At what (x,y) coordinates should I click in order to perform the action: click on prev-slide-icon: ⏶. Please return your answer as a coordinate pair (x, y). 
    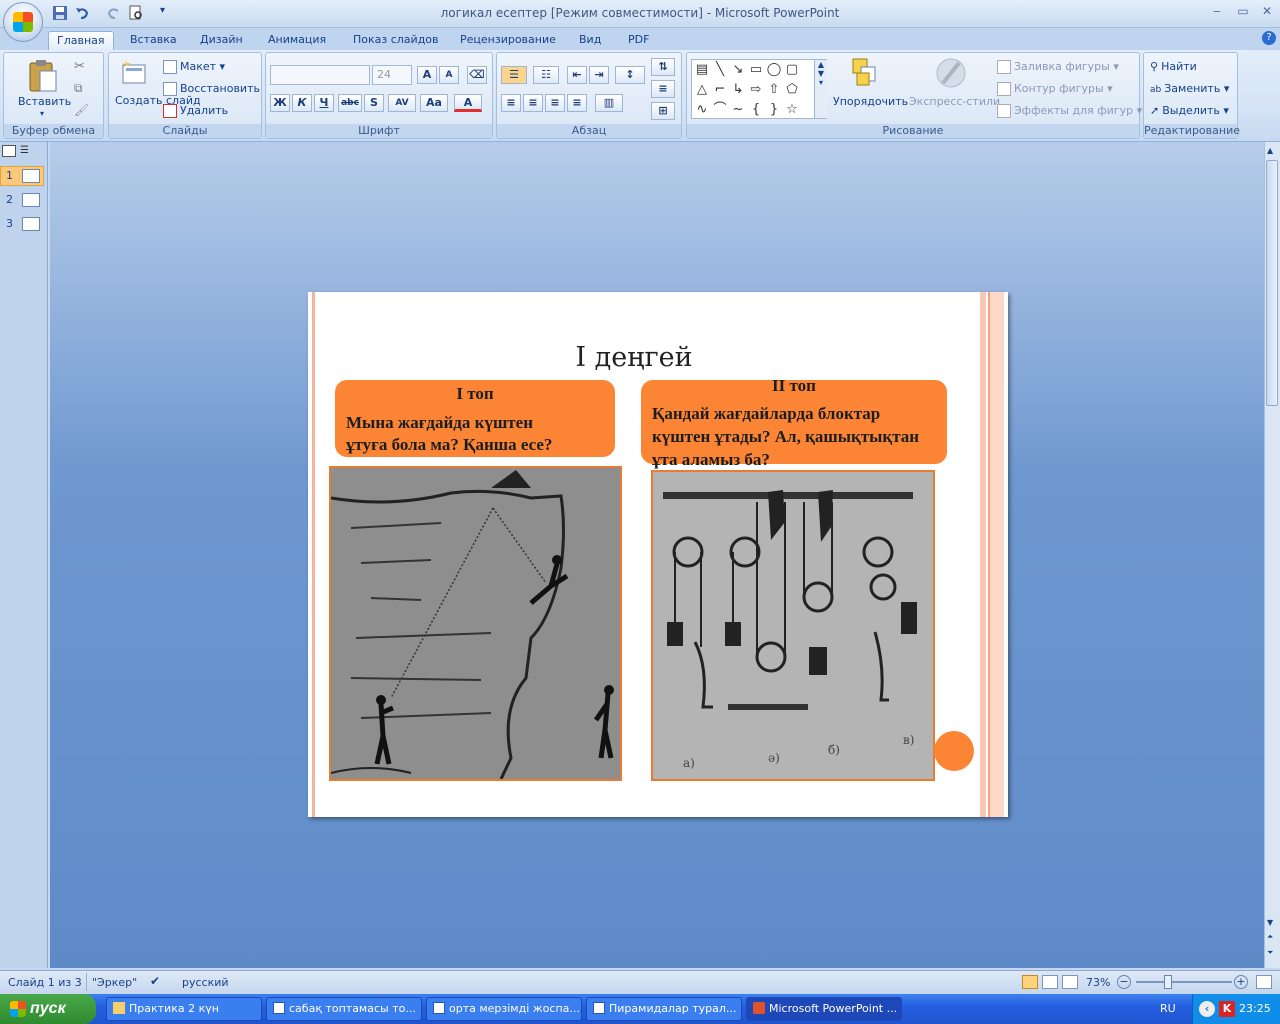
    Looking at the image, I should click on (1270, 937).